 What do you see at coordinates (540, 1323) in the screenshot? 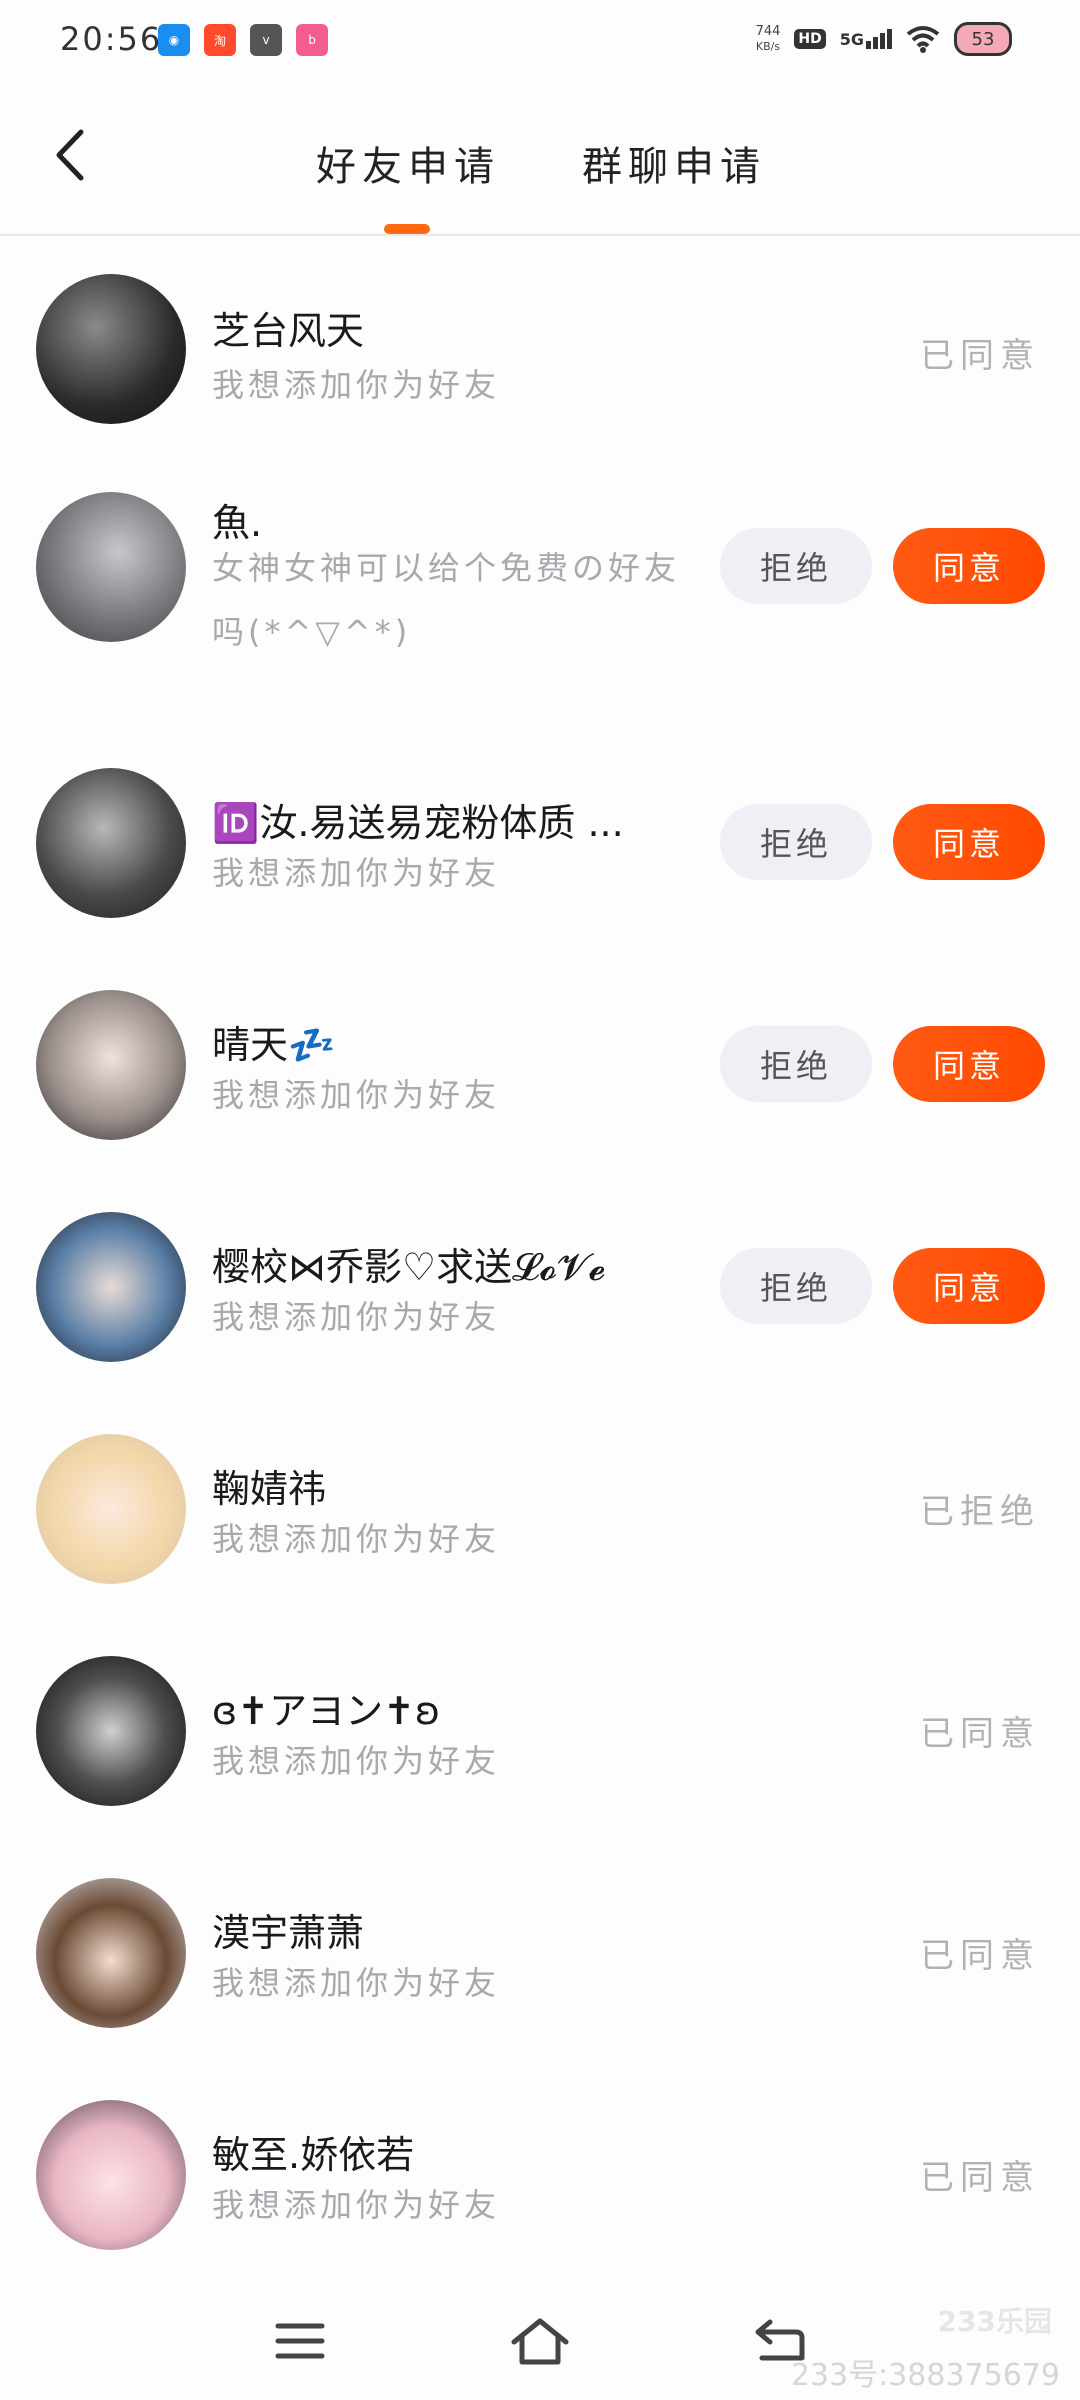
I see `request-item: 樱校⋈乔影♡求送𝓛𝓸𝓥𝓮 我想添加你为好友 拒绝 同意` at bounding box center [540, 1323].